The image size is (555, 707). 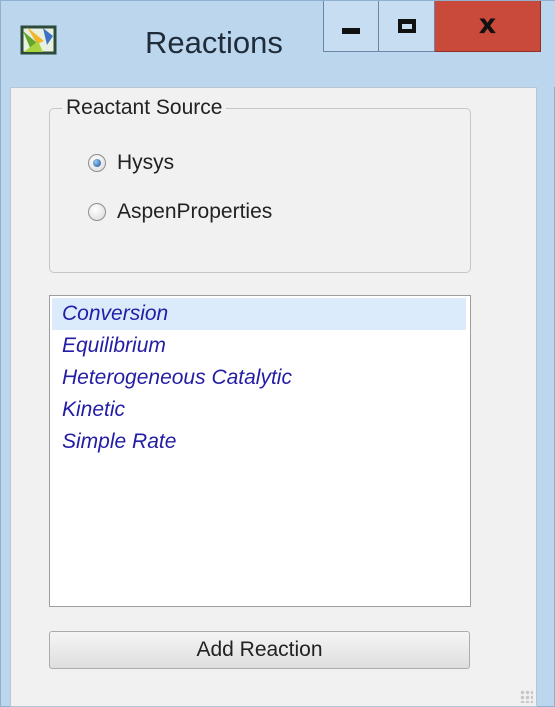 I want to click on hysys-radio-label: Hysys, so click(x=145, y=163).